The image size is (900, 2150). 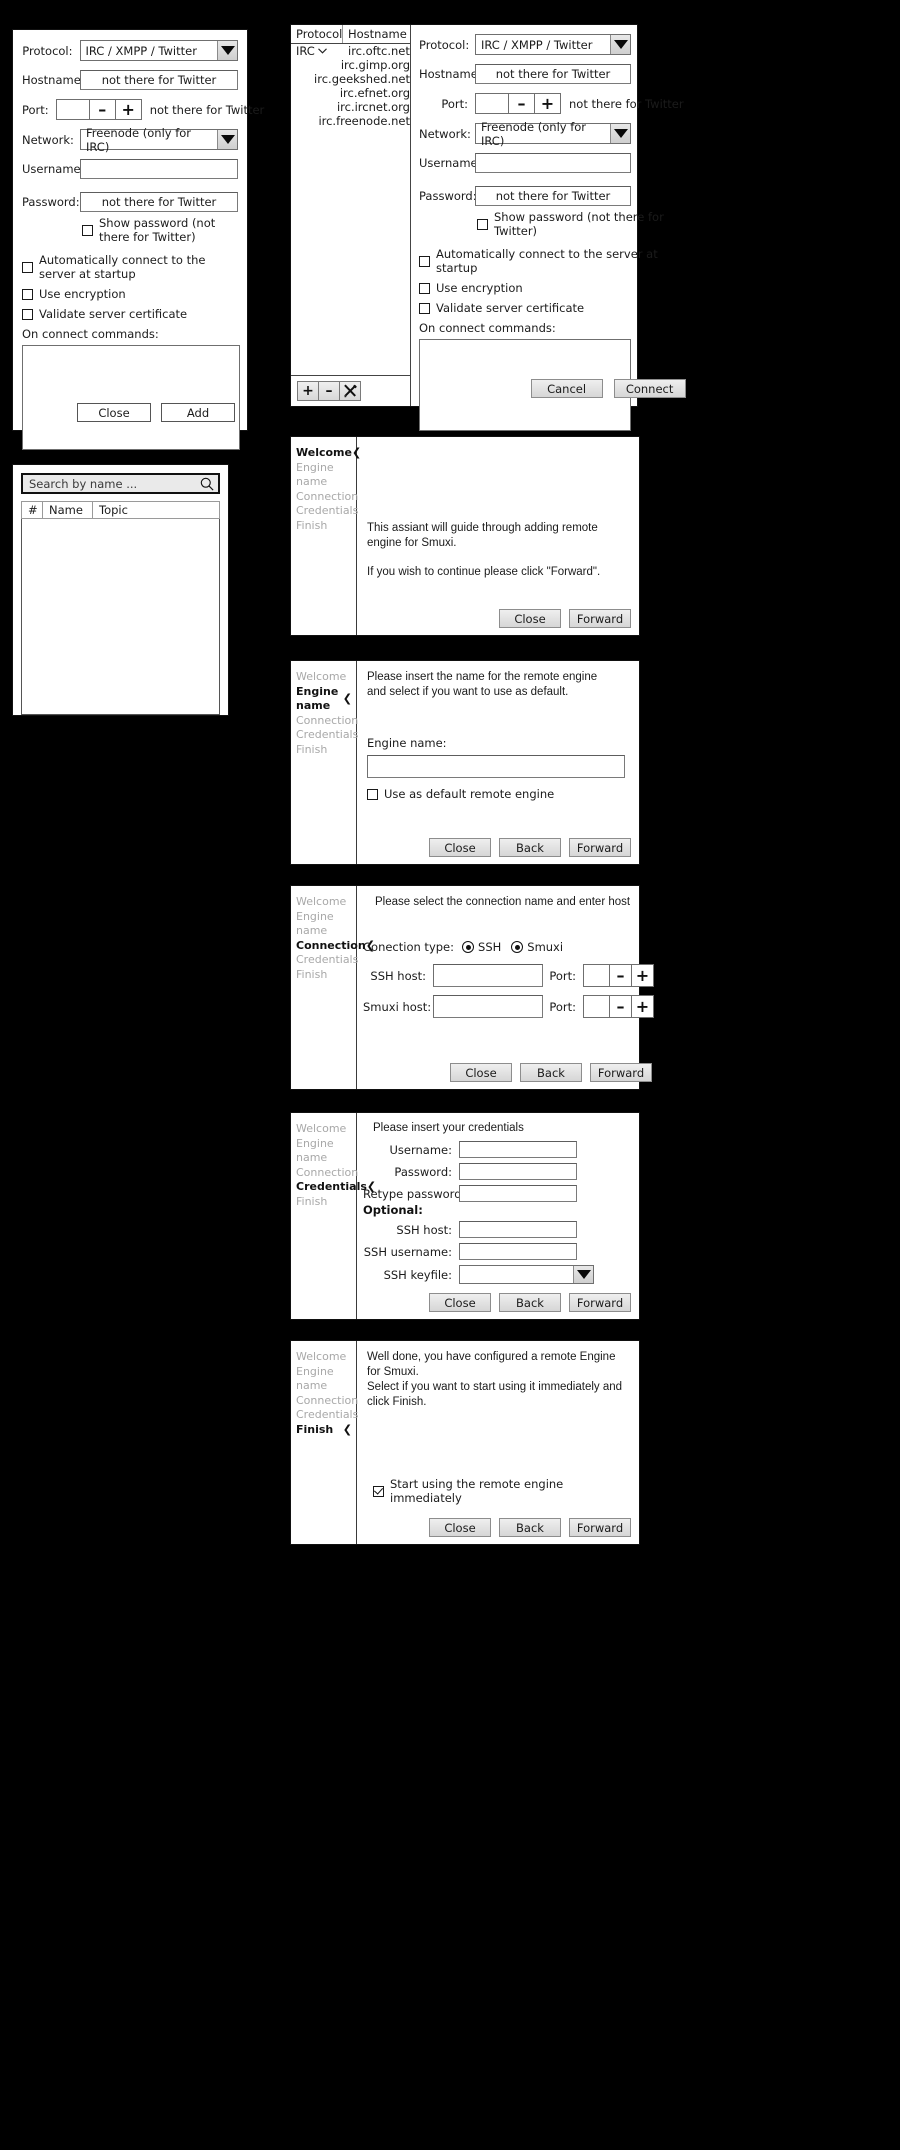 What do you see at coordinates (328, 453) in the screenshot?
I see `wizard-step-welcome: Welcome ❮` at bounding box center [328, 453].